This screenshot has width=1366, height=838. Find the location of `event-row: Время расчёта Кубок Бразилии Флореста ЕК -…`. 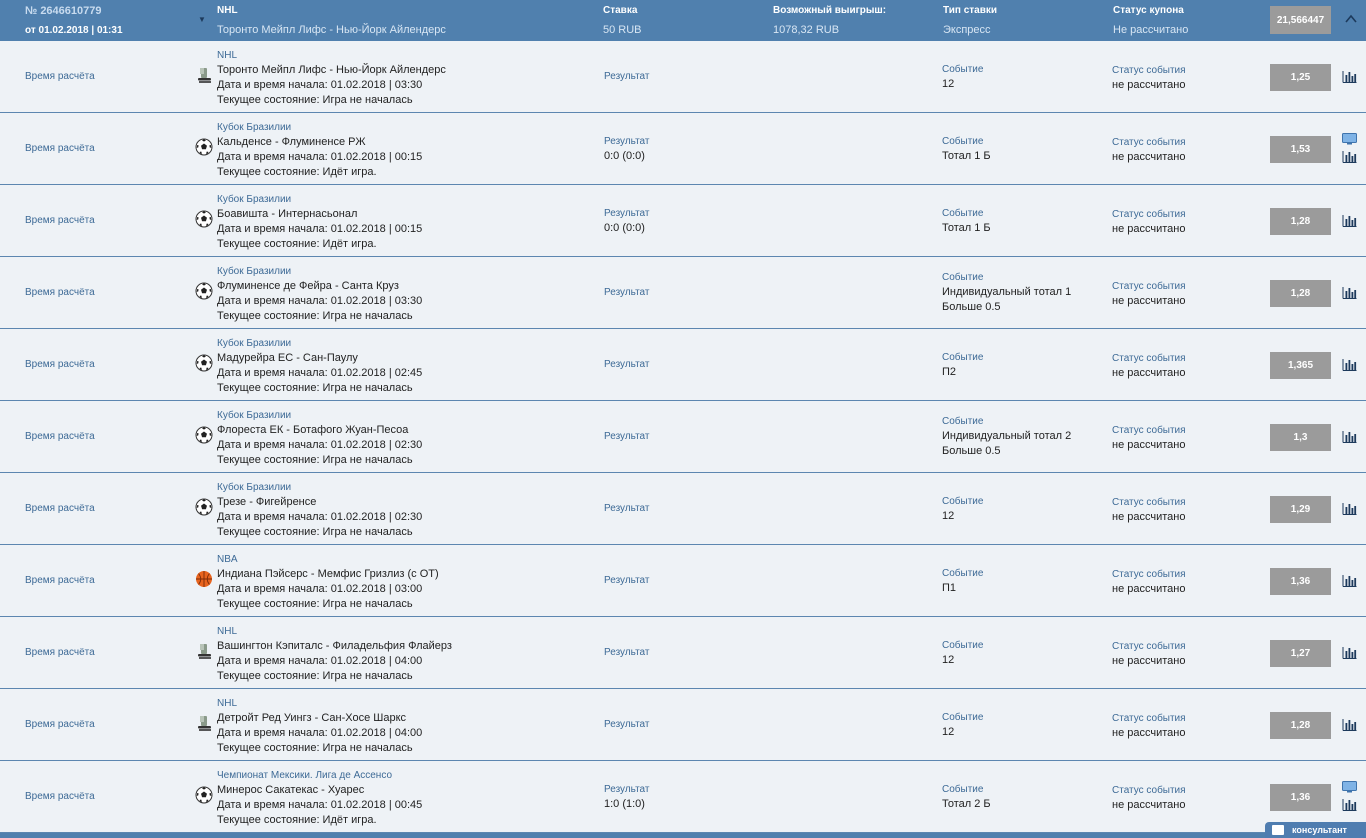

event-row: Время расчёта Кубок Бразилии Флореста ЕК -… is located at coordinates (683, 437).